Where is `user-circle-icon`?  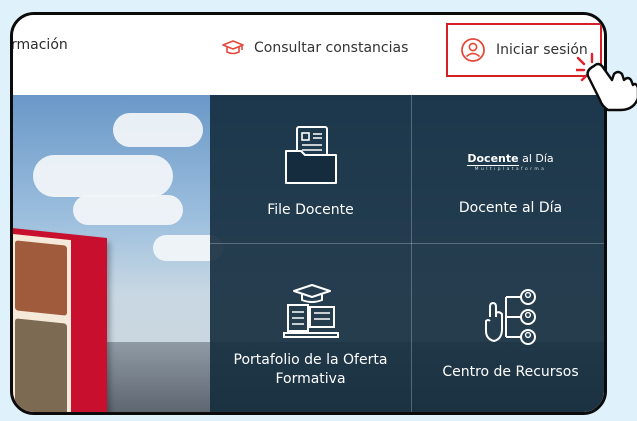 user-circle-icon is located at coordinates (473, 50).